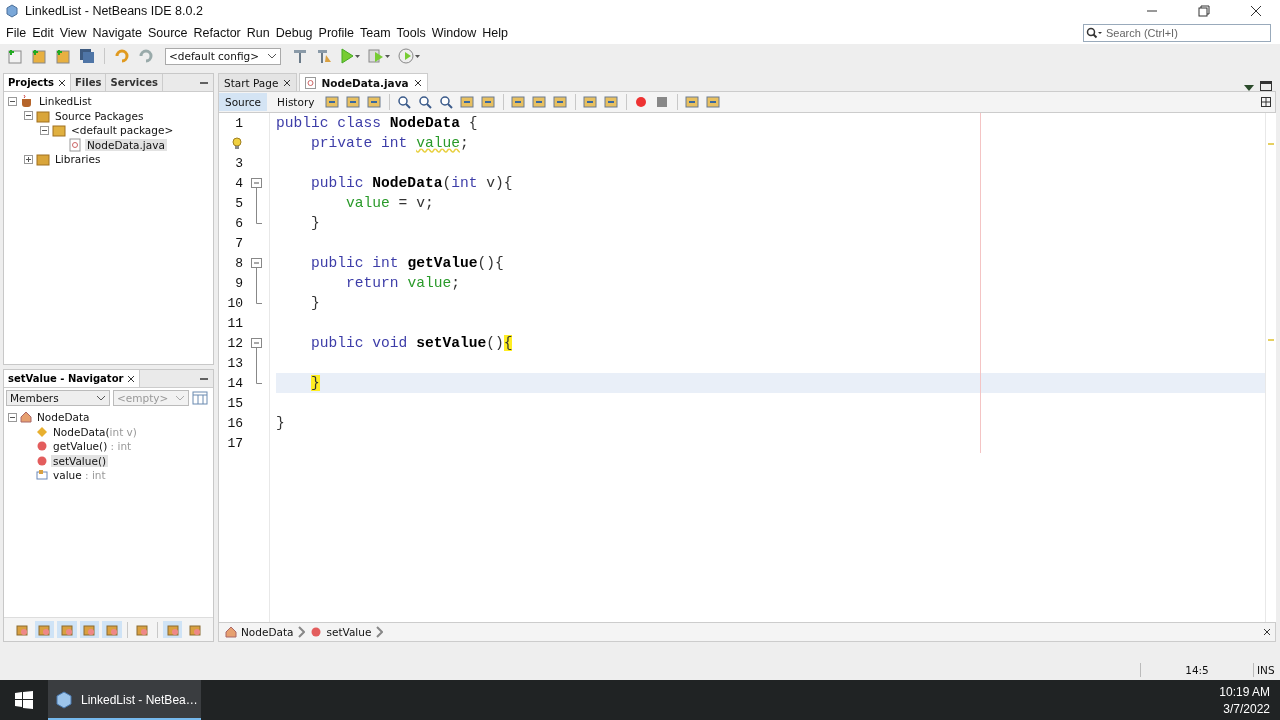 The image size is (1280, 720). I want to click on code-line: public int getValue(){, so click(407, 263).